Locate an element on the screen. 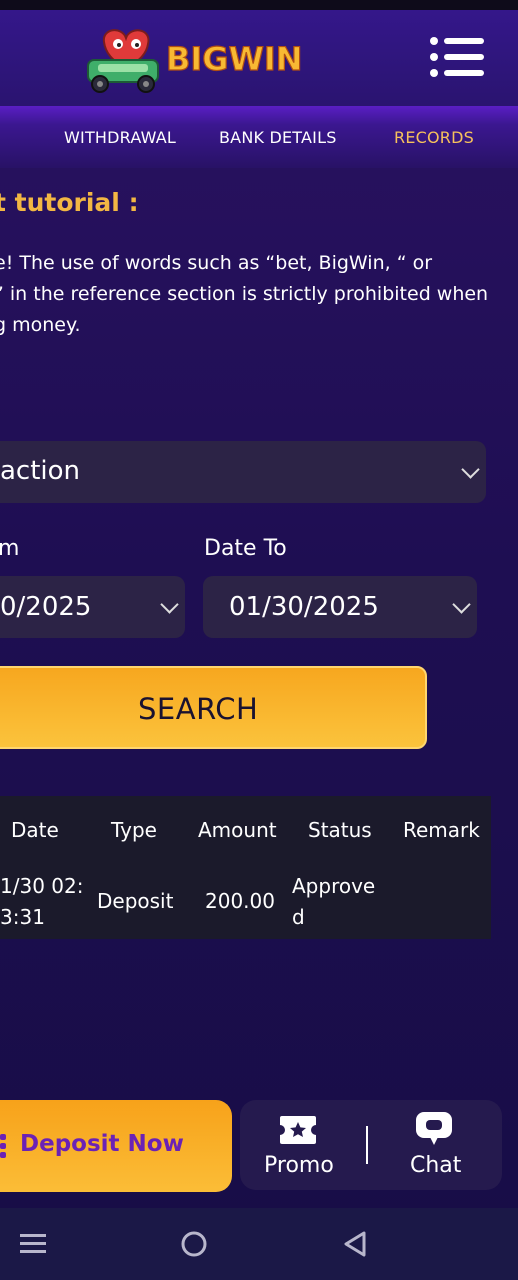 The height and width of the screenshot is (1280, 518). chat-bubble-icon is located at coordinates (434, 1128).